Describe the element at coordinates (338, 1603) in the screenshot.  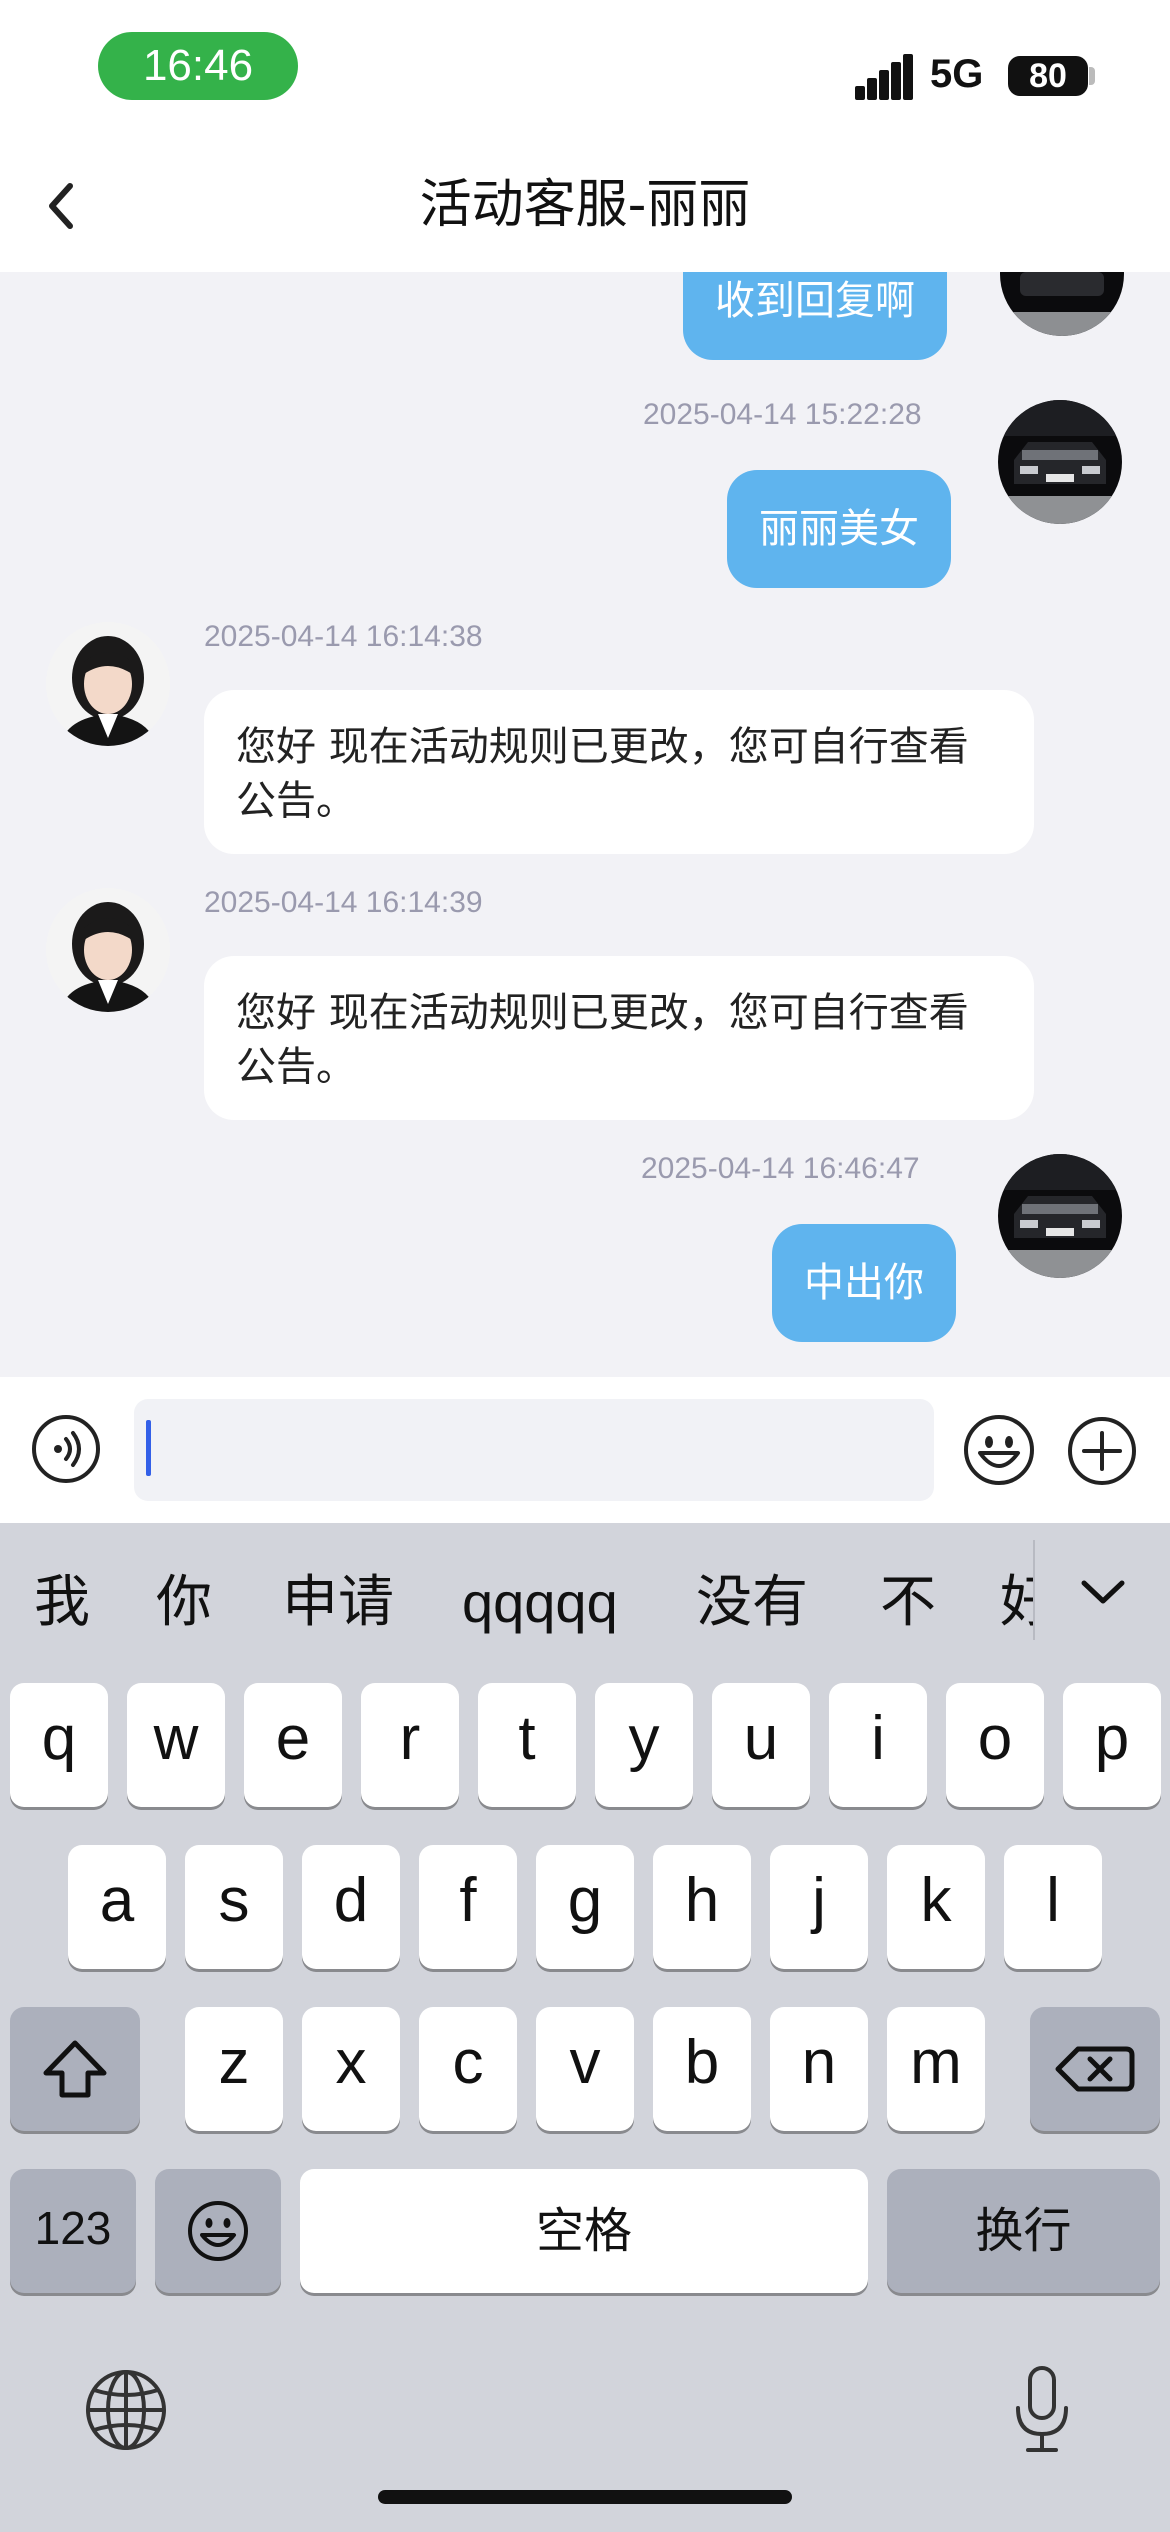
I see `candidate-word: 申请` at that location.